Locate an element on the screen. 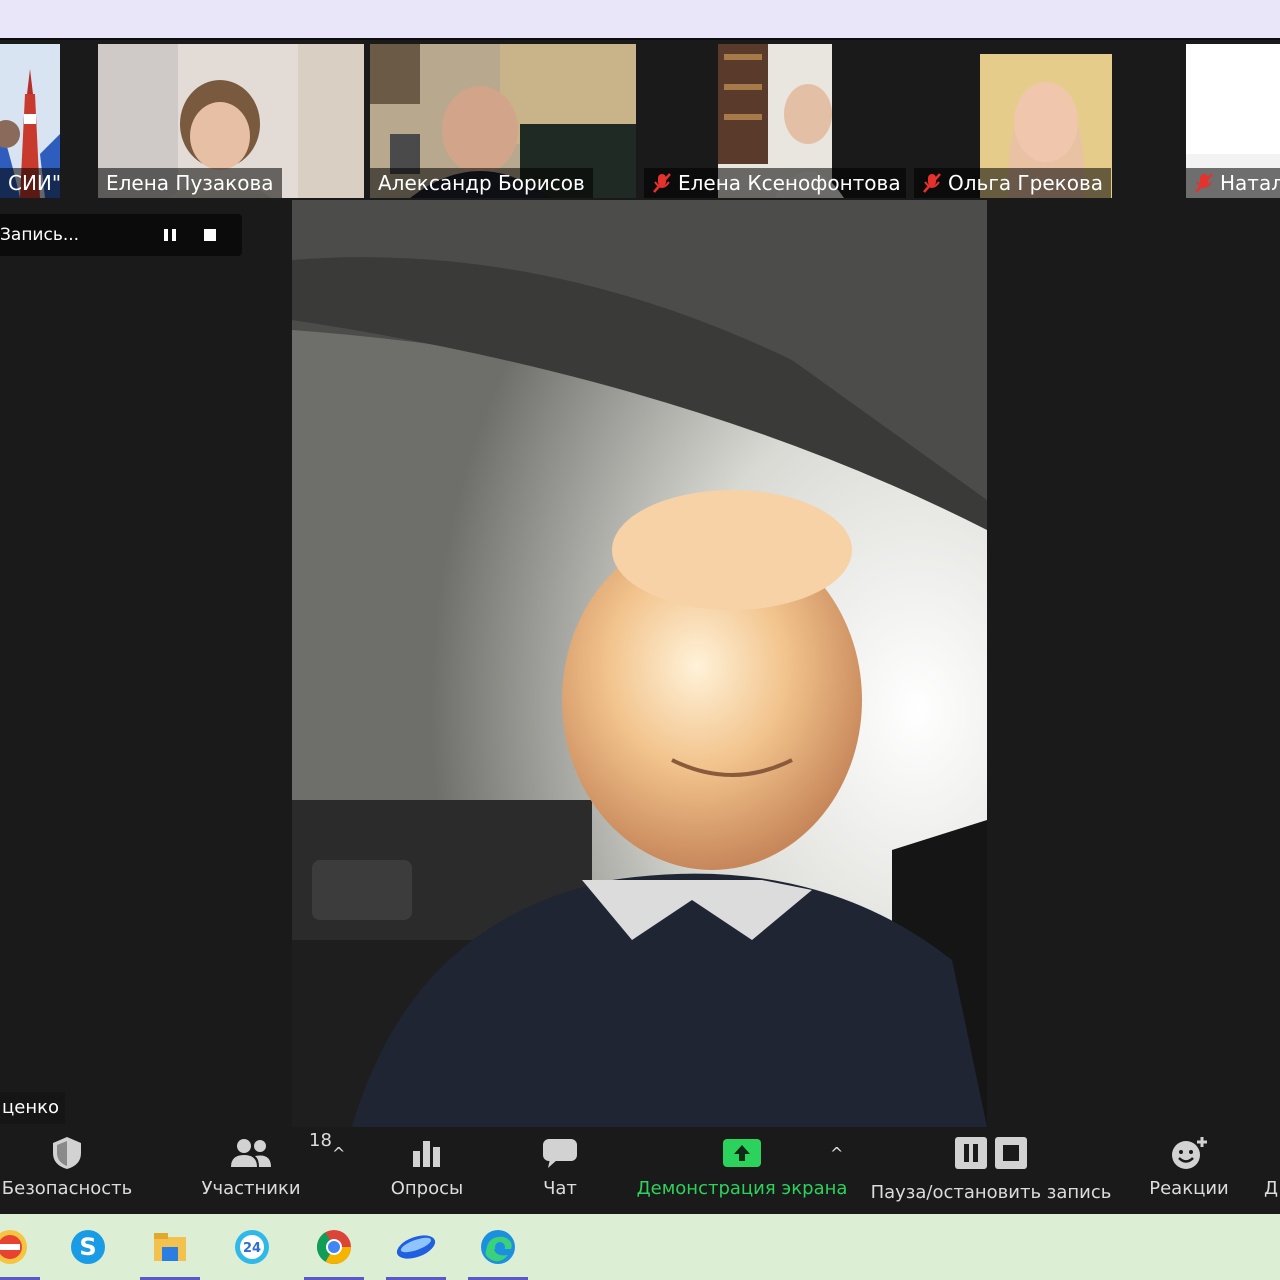 The height and width of the screenshot is (1280, 1280). participant-name: Ольга Грекова is located at coordinates (1012, 183).